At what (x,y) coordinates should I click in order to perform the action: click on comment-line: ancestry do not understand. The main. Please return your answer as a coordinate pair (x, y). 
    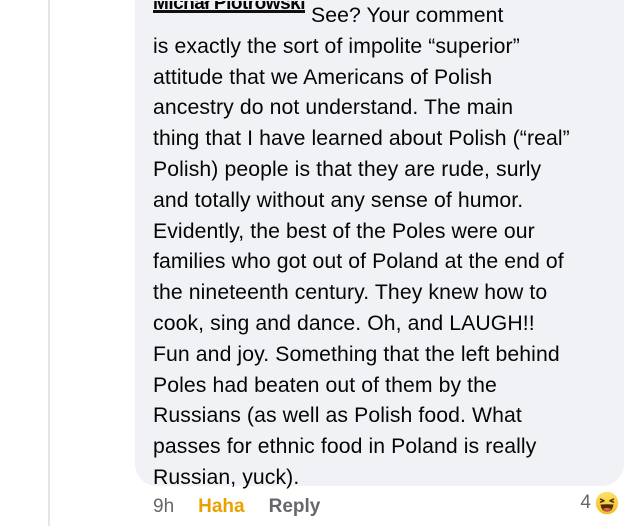
    Looking at the image, I should click on (333, 108).